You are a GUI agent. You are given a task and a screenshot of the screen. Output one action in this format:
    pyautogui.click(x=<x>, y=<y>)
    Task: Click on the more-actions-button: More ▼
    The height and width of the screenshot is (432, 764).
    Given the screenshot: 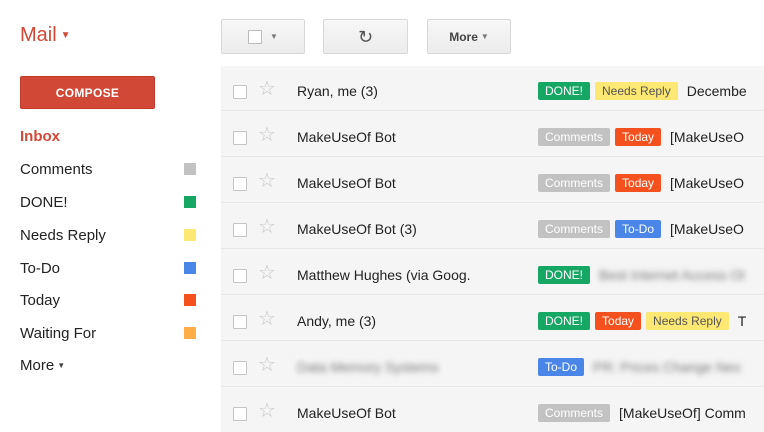 What is the action you would take?
    pyautogui.click(x=469, y=36)
    